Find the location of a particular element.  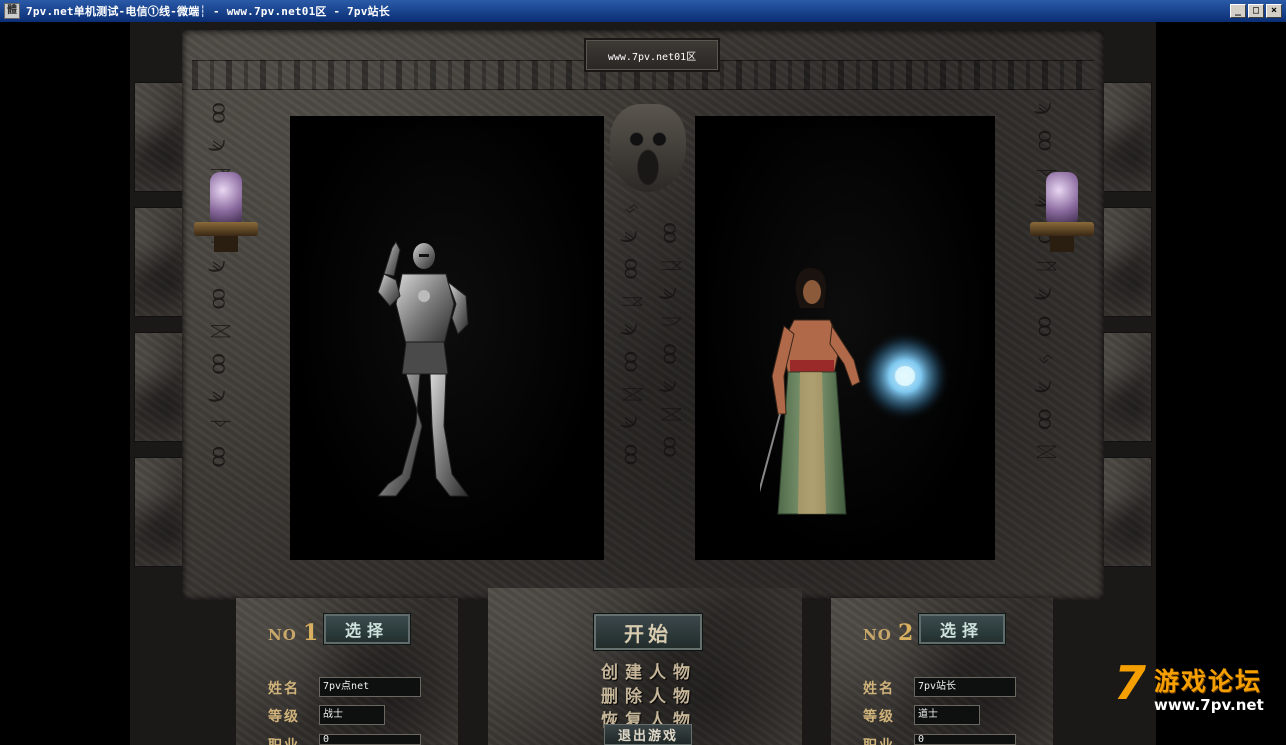

right-pillar-bricks is located at coordinates (1126, 383).